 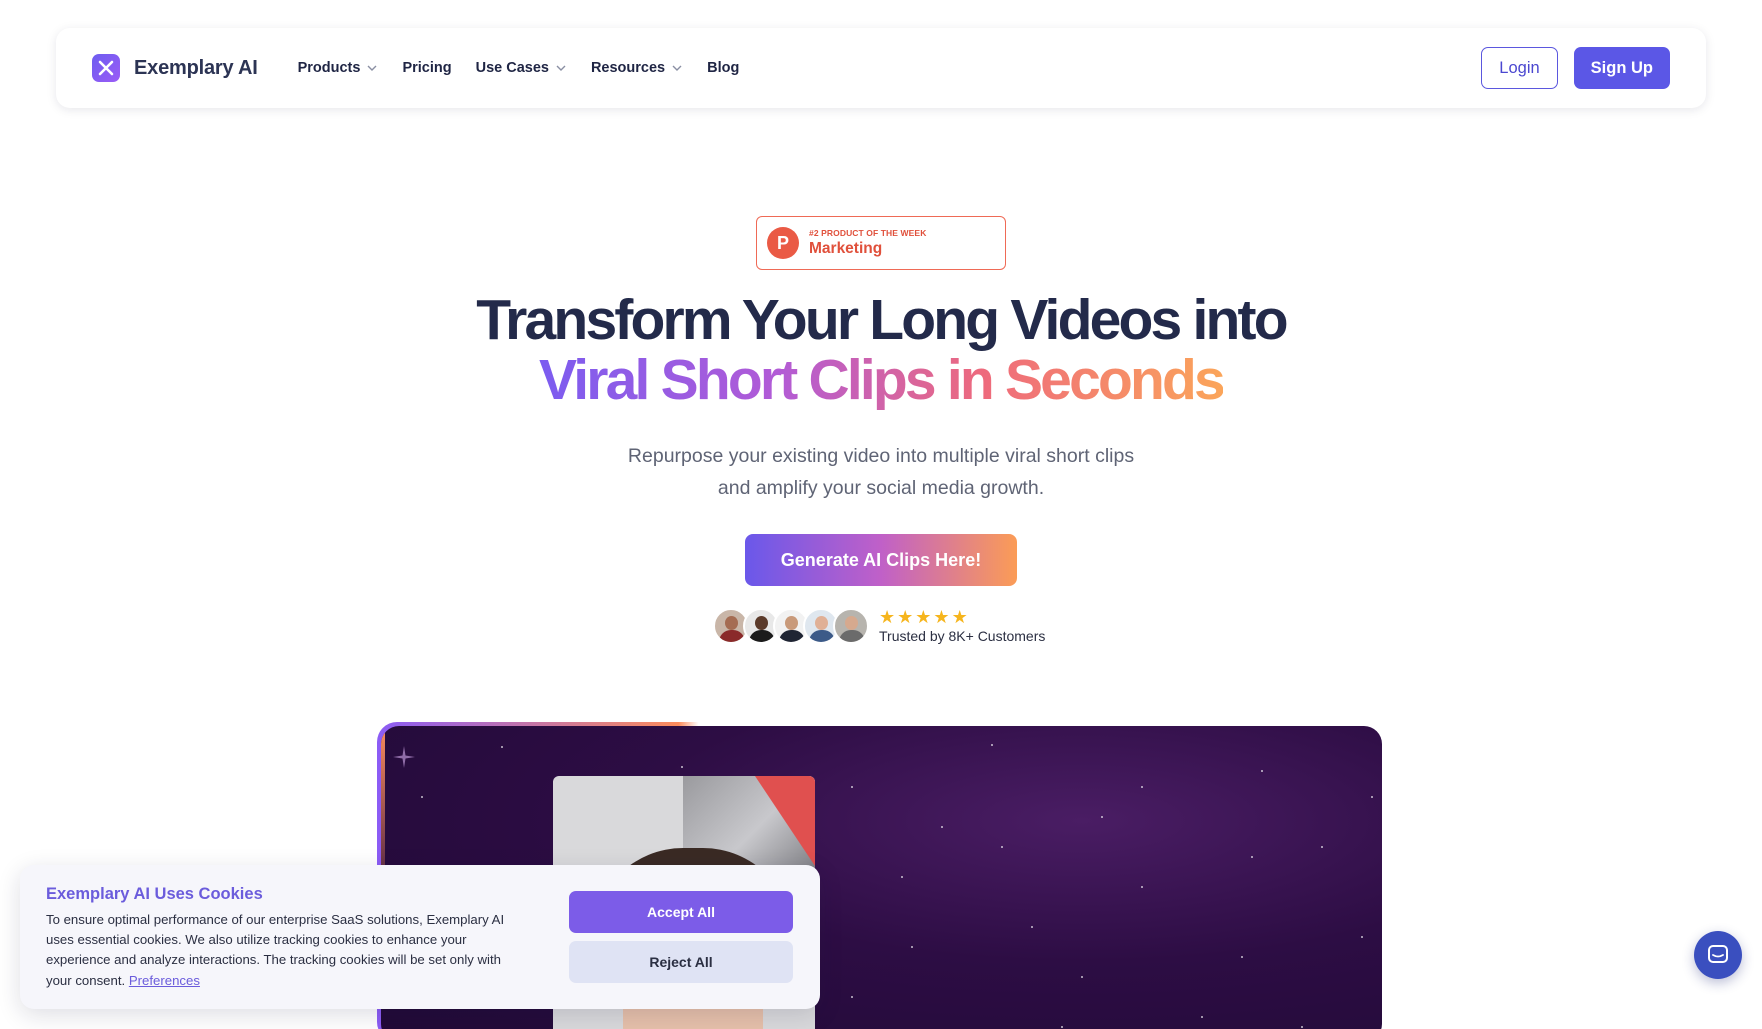 What do you see at coordinates (868, 233) in the screenshot?
I see `badge-rank-text: #2 PRODUCT OF THE WEEK` at bounding box center [868, 233].